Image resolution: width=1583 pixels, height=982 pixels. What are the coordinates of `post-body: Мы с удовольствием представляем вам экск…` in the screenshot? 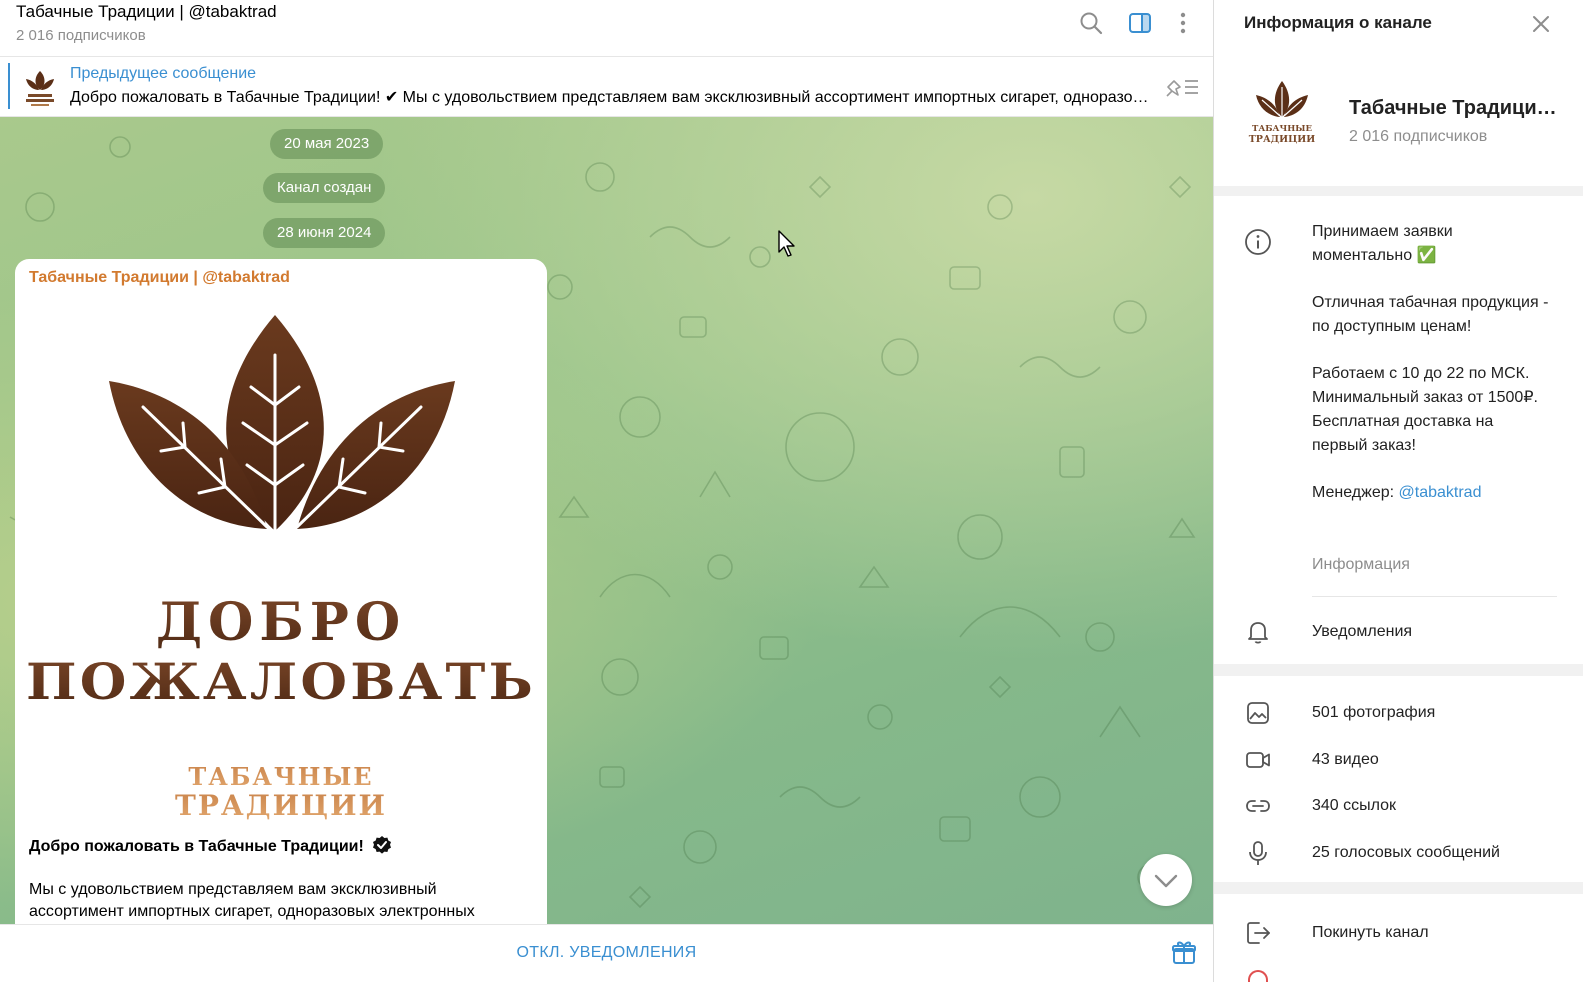 It's located at (252, 900).